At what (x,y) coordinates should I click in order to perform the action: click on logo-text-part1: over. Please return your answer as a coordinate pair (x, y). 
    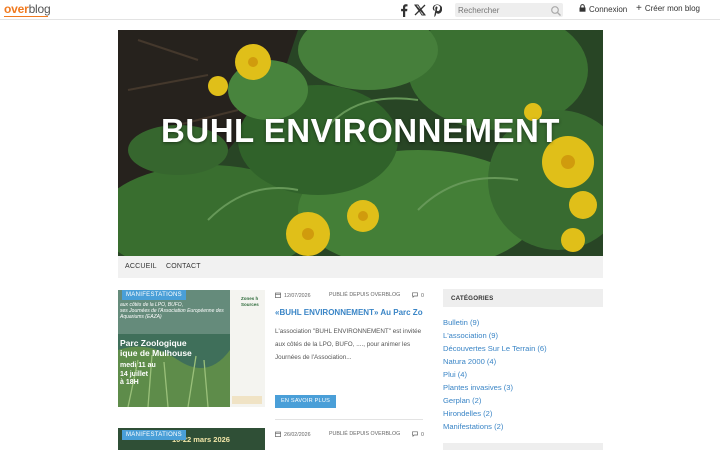
    Looking at the image, I should click on (16, 9).